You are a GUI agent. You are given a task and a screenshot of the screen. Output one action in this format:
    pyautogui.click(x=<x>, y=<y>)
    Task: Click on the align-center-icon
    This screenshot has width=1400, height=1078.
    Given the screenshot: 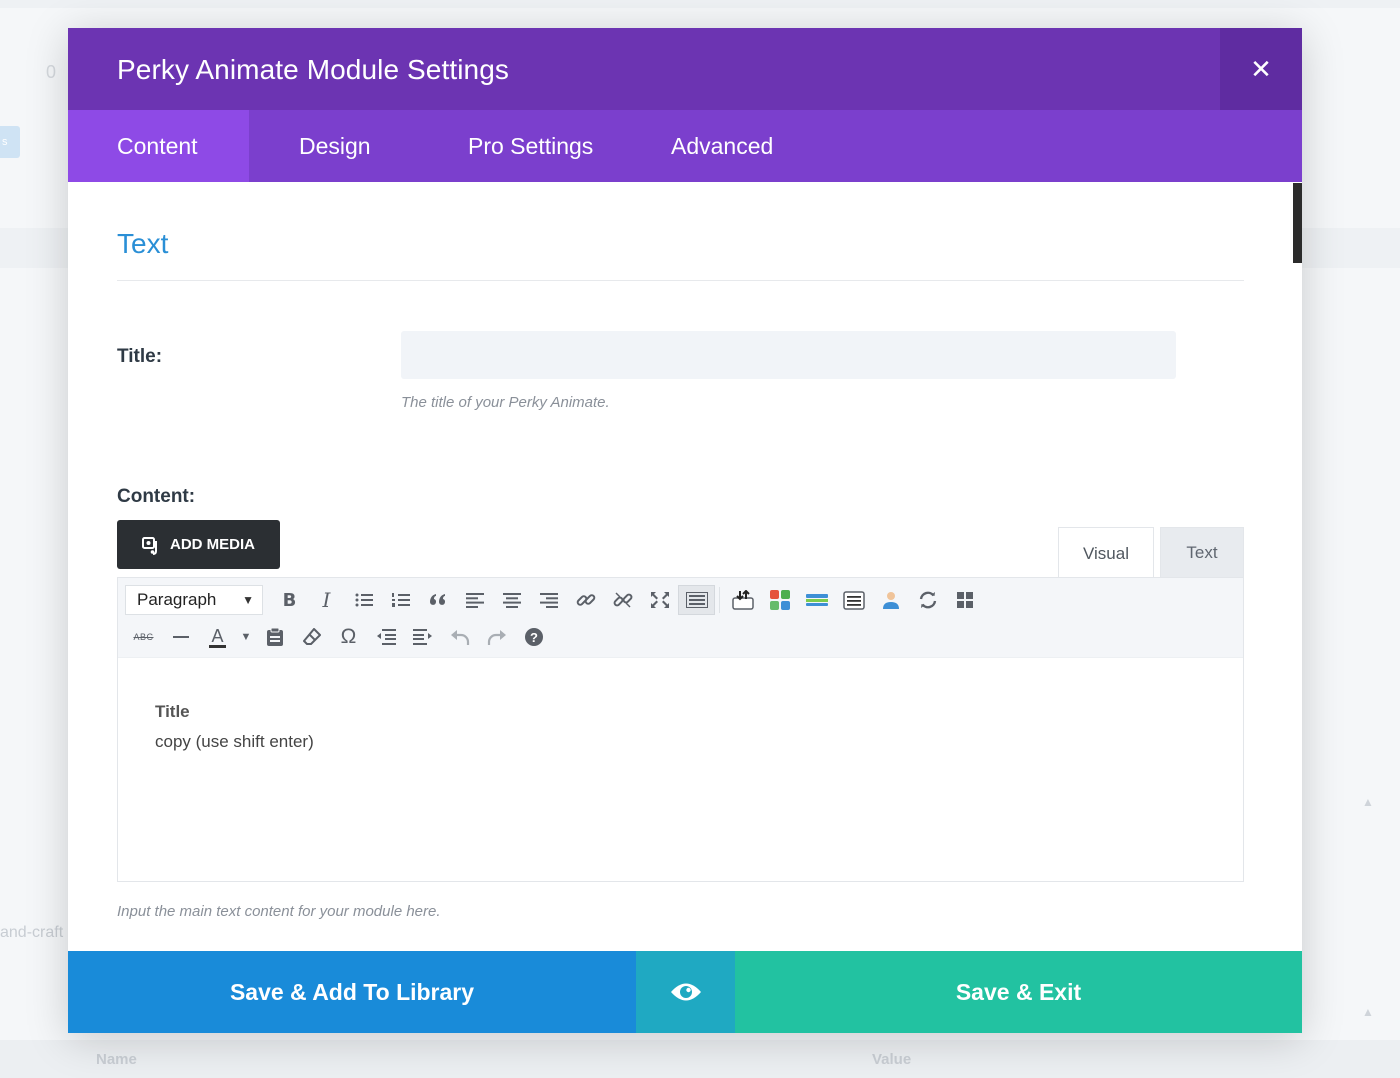 What is the action you would take?
    pyautogui.click(x=511, y=600)
    